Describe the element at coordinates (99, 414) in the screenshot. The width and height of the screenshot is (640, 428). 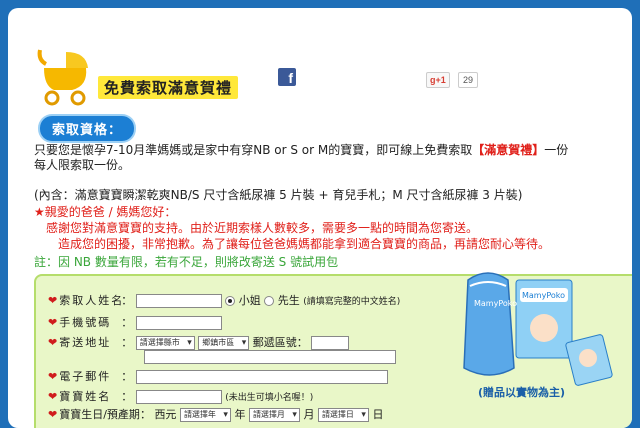
I see `birth-label: 寶寶生日/預產期` at that location.